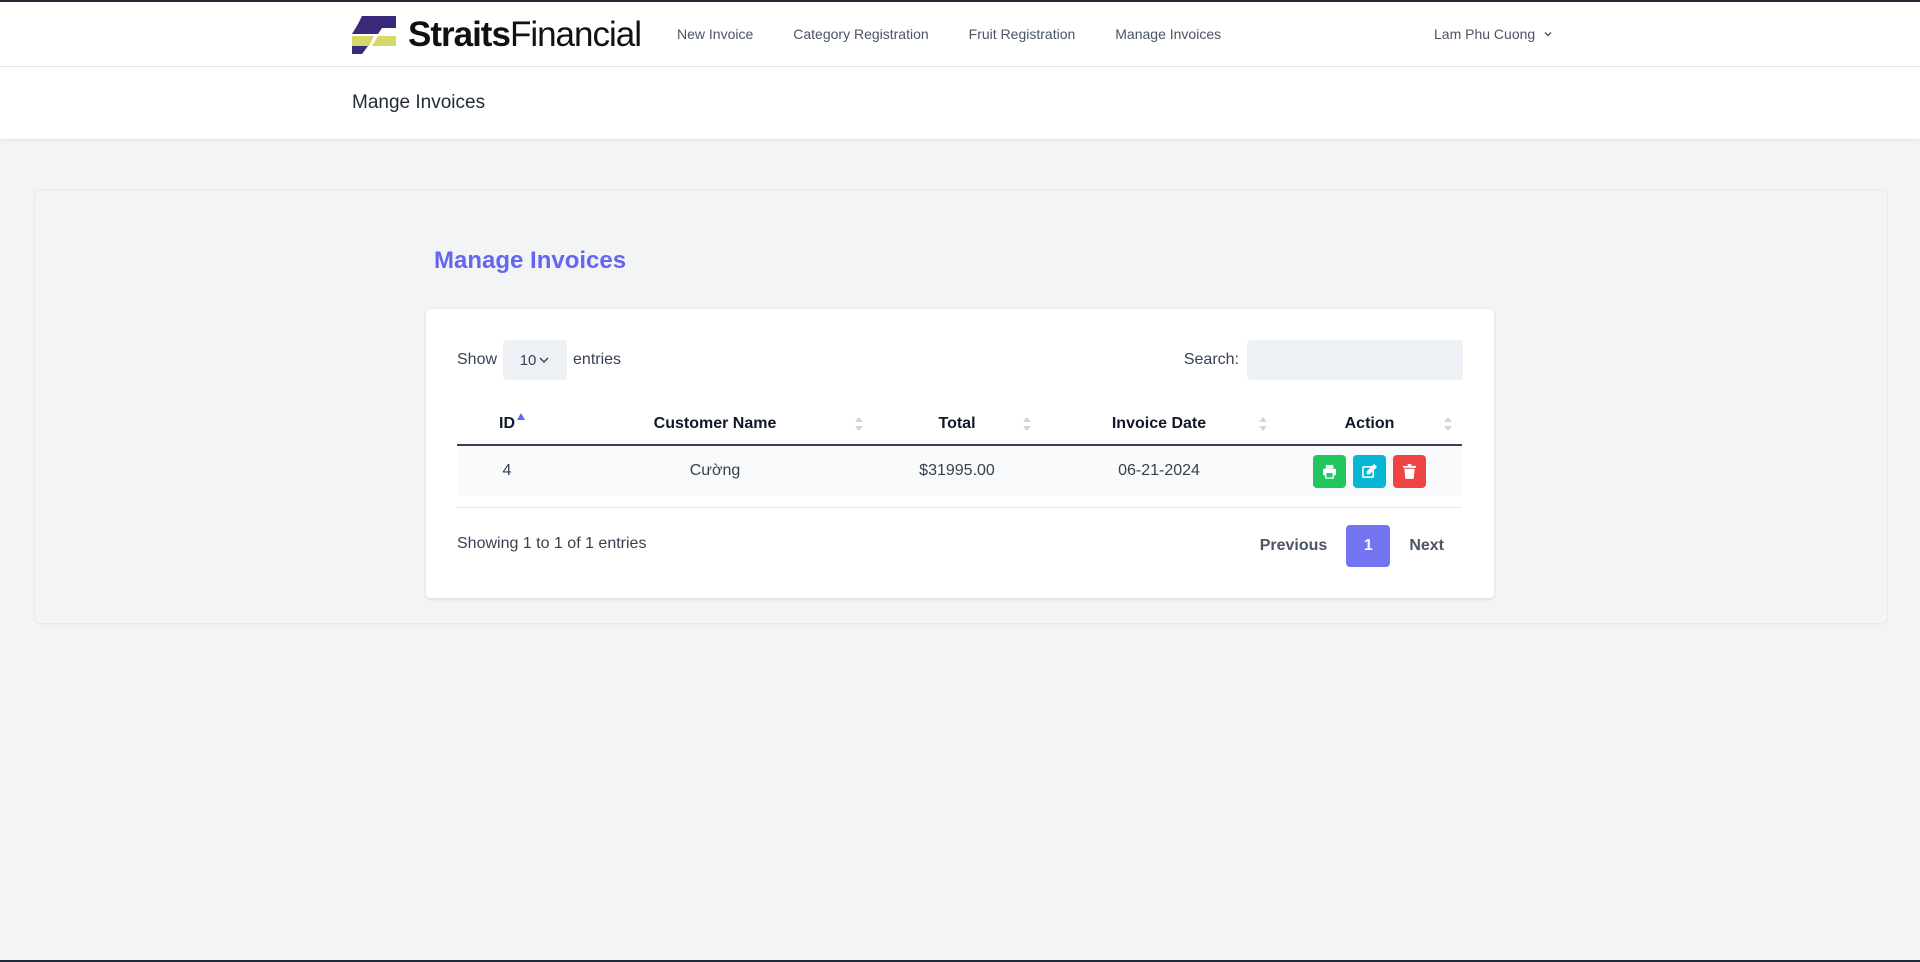  I want to click on table-row: 4 Cường $31995.00 06-21-2024, so click(959, 470).